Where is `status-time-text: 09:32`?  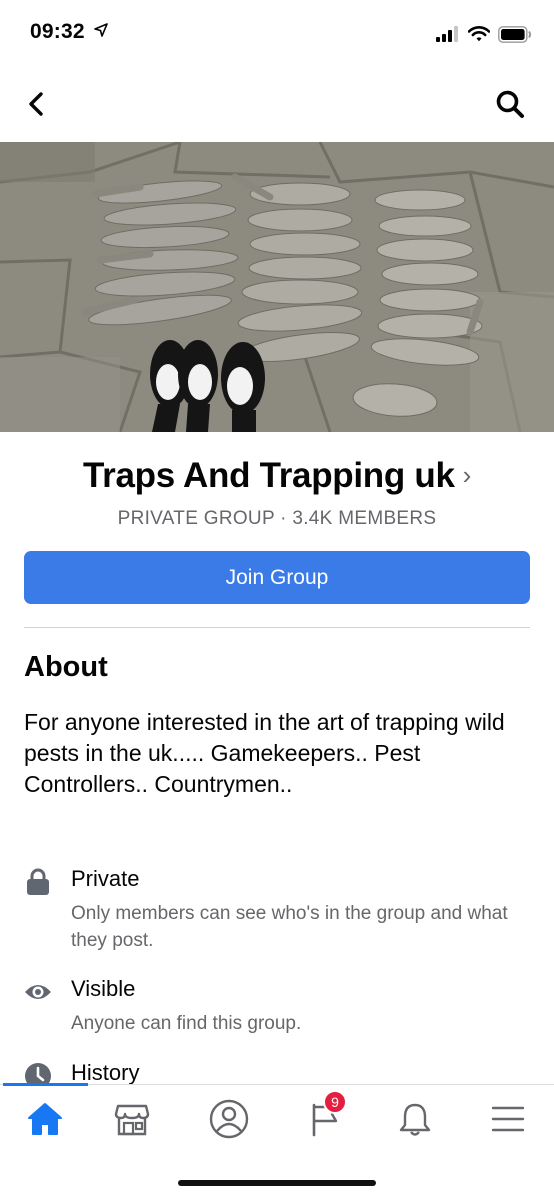
status-time-text: 09:32 is located at coordinates (57, 31).